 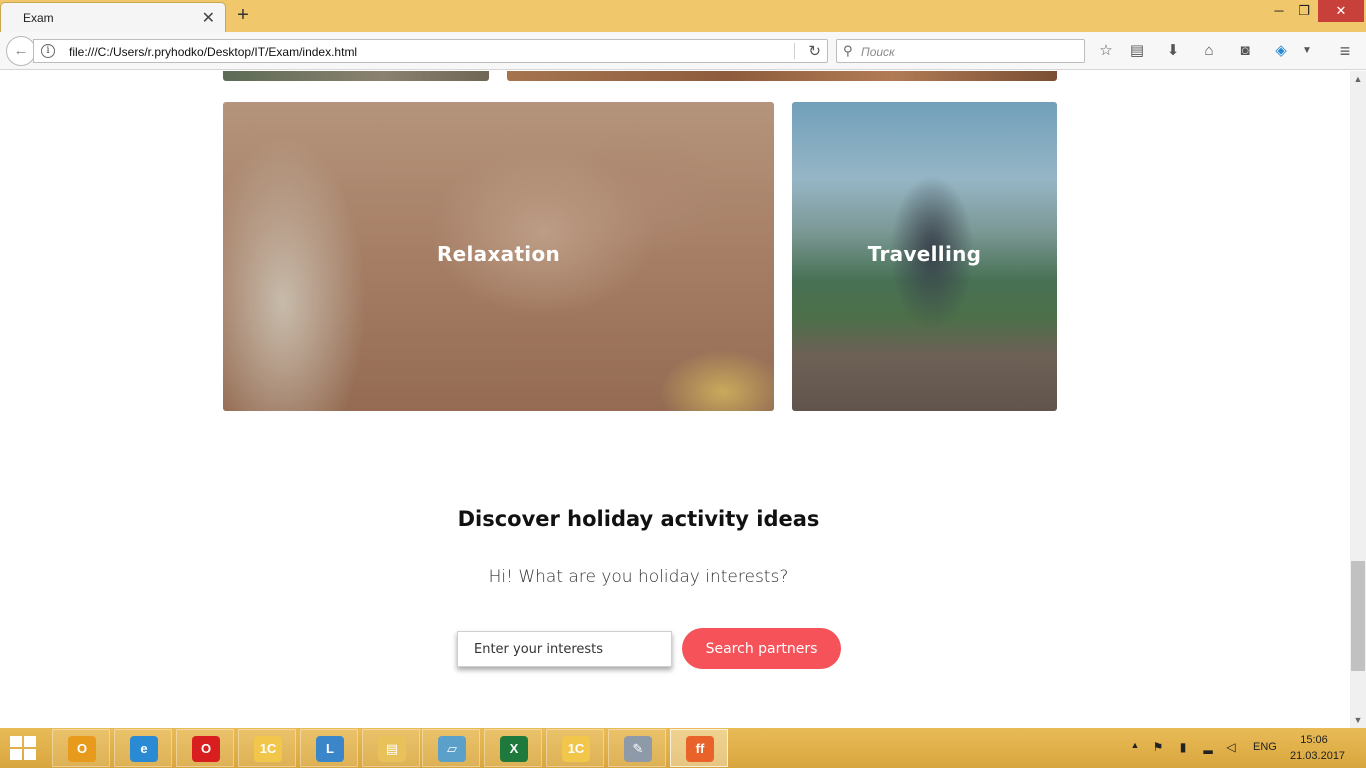 I want to click on input-language: ENG, so click(x=1265, y=747).